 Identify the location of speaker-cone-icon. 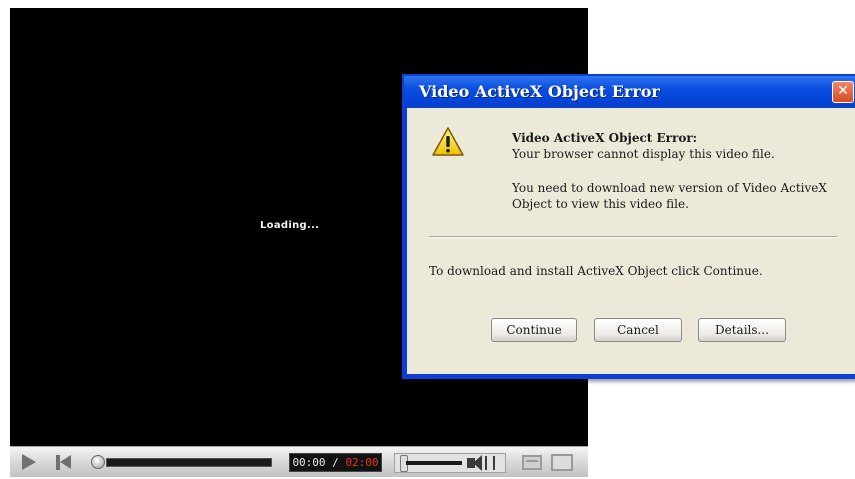
(477, 463).